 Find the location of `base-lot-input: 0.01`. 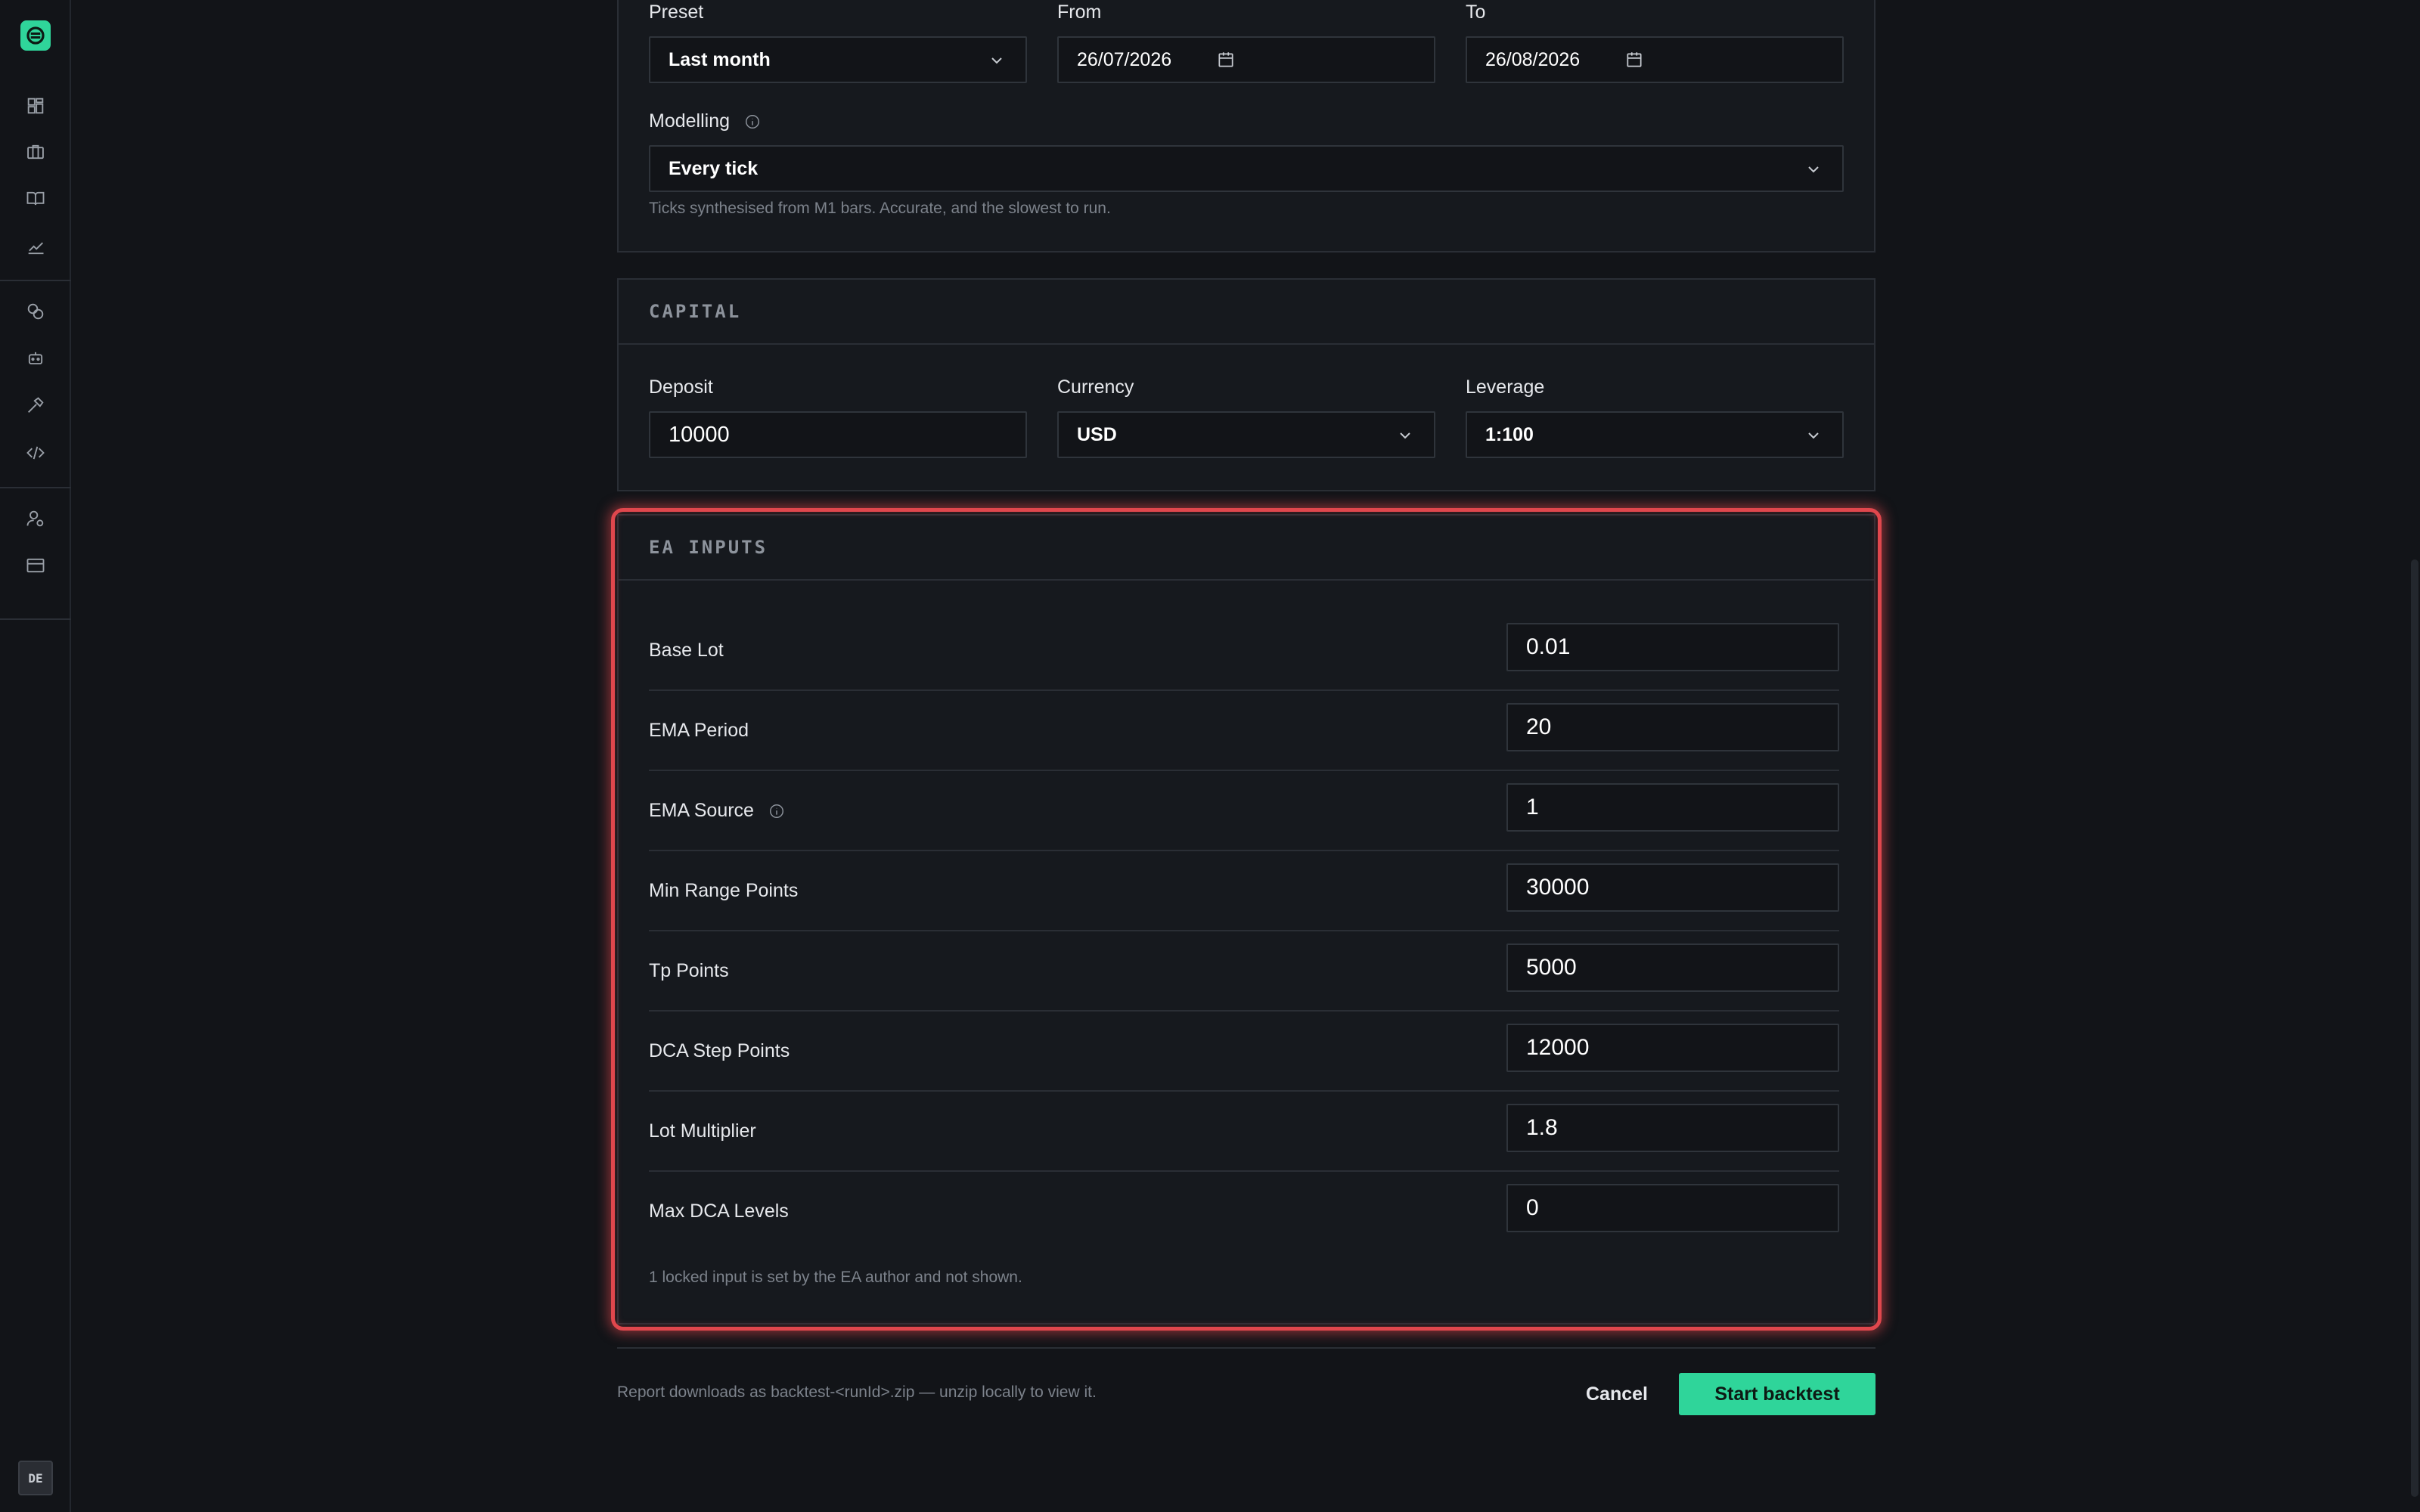

base-lot-input: 0.01 is located at coordinates (1672, 647).